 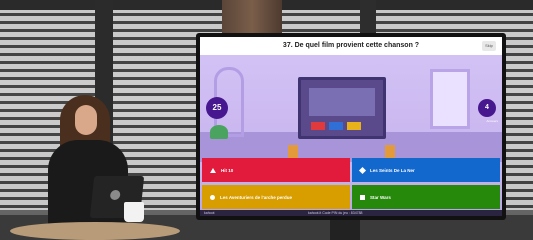 What do you see at coordinates (487, 108) in the screenshot?
I see `answer-count: 4` at bounding box center [487, 108].